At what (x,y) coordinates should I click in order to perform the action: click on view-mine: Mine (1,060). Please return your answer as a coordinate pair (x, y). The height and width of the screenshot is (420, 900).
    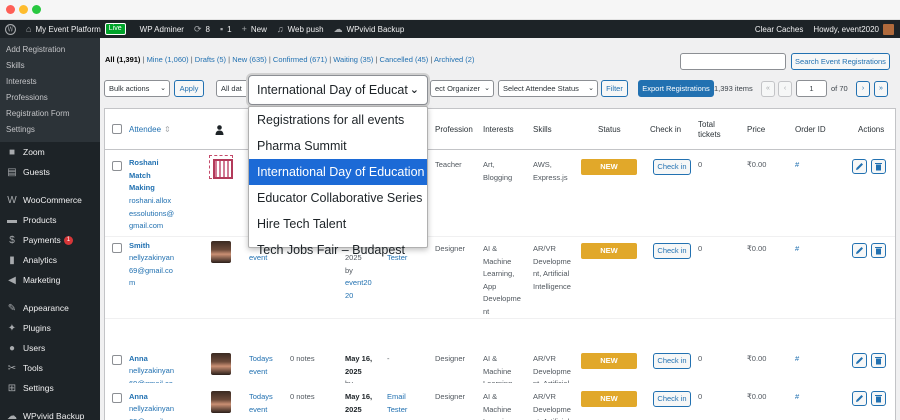
    Looking at the image, I should click on (168, 59).